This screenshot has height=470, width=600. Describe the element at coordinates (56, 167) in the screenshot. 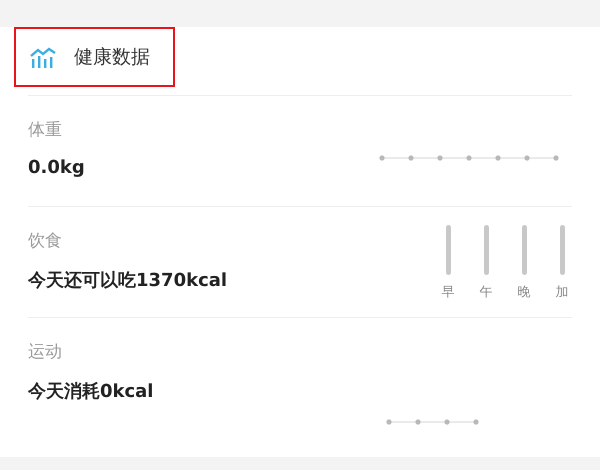

I see `metric-value: 0.0kg` at that location.